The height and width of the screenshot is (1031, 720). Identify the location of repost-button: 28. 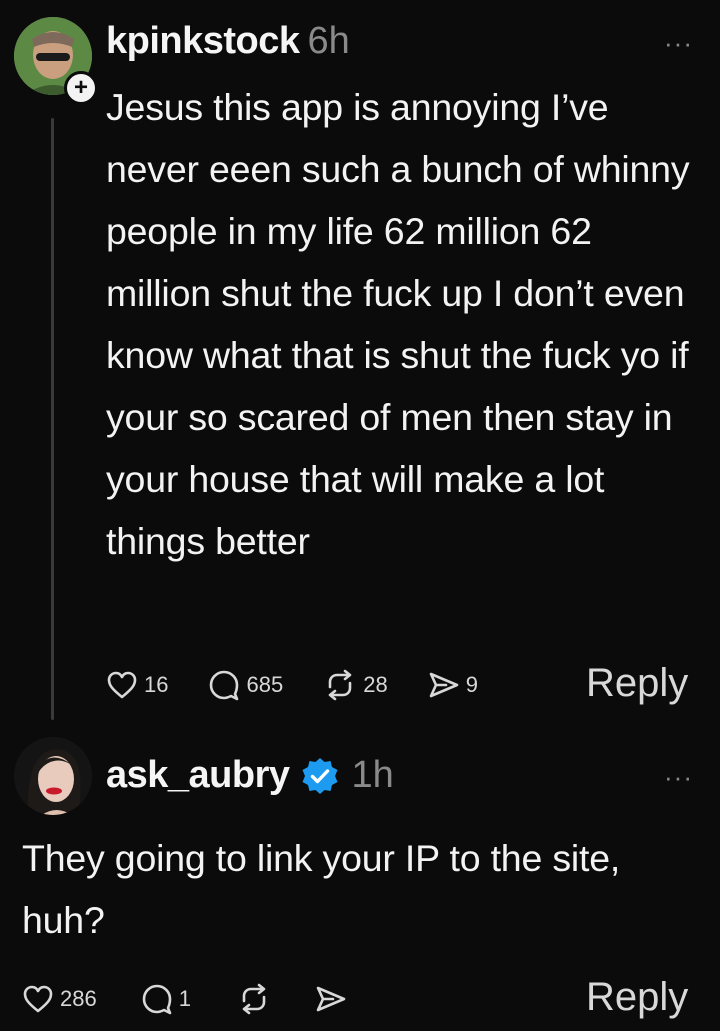
(355, 685).